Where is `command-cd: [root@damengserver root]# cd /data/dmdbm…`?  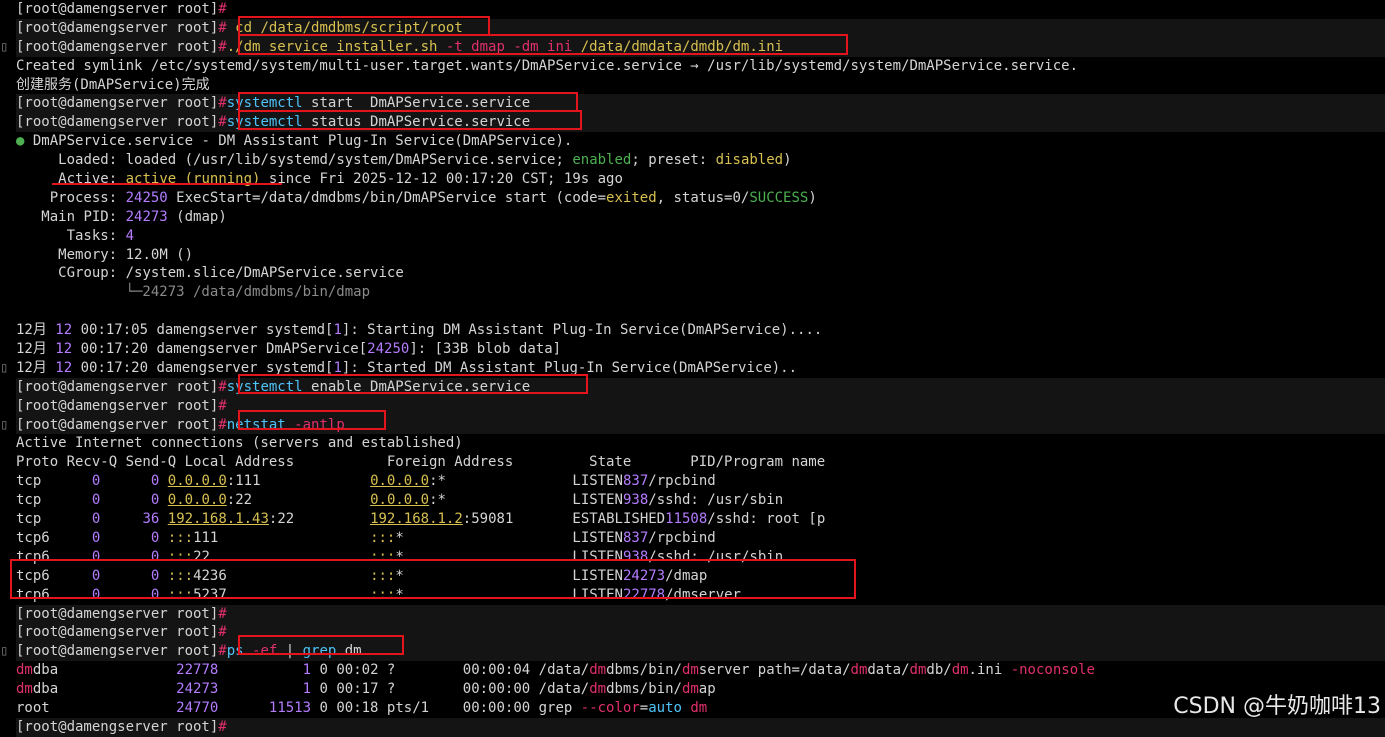 command-cd: [root@damengserver root]# cd /data/dmdbm… is located at coordinates (700, 28).